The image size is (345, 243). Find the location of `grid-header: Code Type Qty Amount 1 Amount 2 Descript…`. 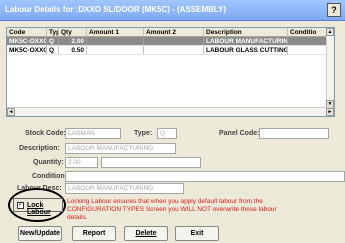

grid-header: Code Type Qty Amount 1 Amount 2 Descript… is located at coordinates (167, 32).